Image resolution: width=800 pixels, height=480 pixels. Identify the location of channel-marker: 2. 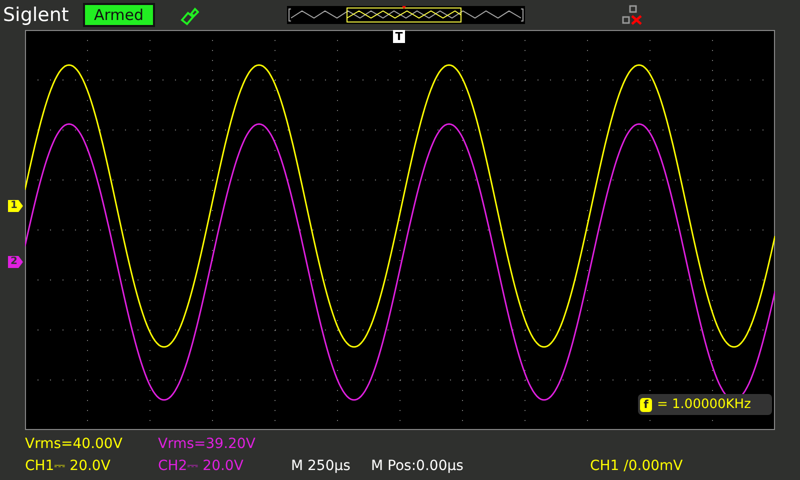
(15, 262).